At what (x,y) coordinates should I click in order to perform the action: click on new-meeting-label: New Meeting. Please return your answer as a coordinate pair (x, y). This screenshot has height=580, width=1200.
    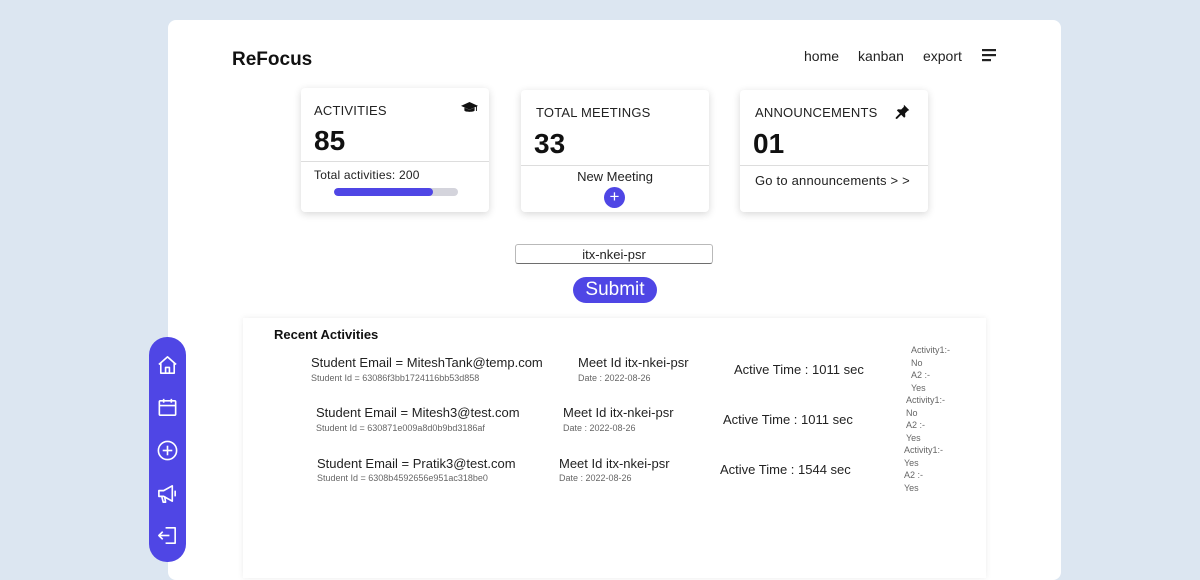
    Looking at the image, I should click on (615, 176).